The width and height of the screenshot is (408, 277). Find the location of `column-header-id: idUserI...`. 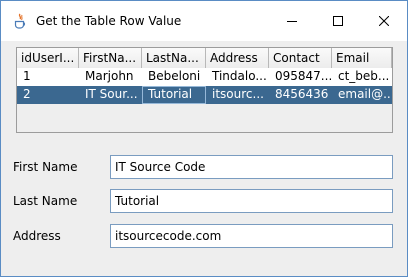

column-header-id: idUserI... is located at coordinates (48, 58).